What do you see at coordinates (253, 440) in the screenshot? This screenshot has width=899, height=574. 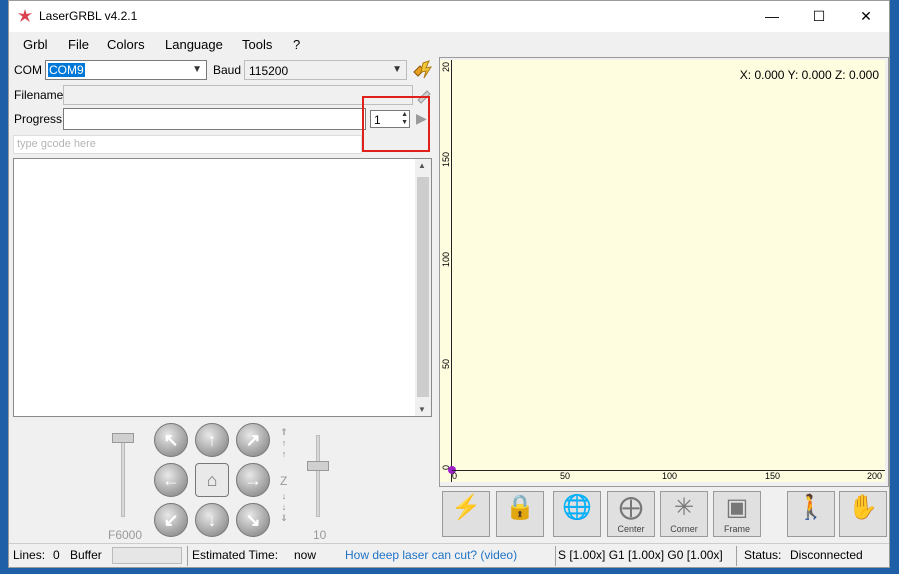 I see `jog-north-east-button: ↗` at bounding box center [253, 440].